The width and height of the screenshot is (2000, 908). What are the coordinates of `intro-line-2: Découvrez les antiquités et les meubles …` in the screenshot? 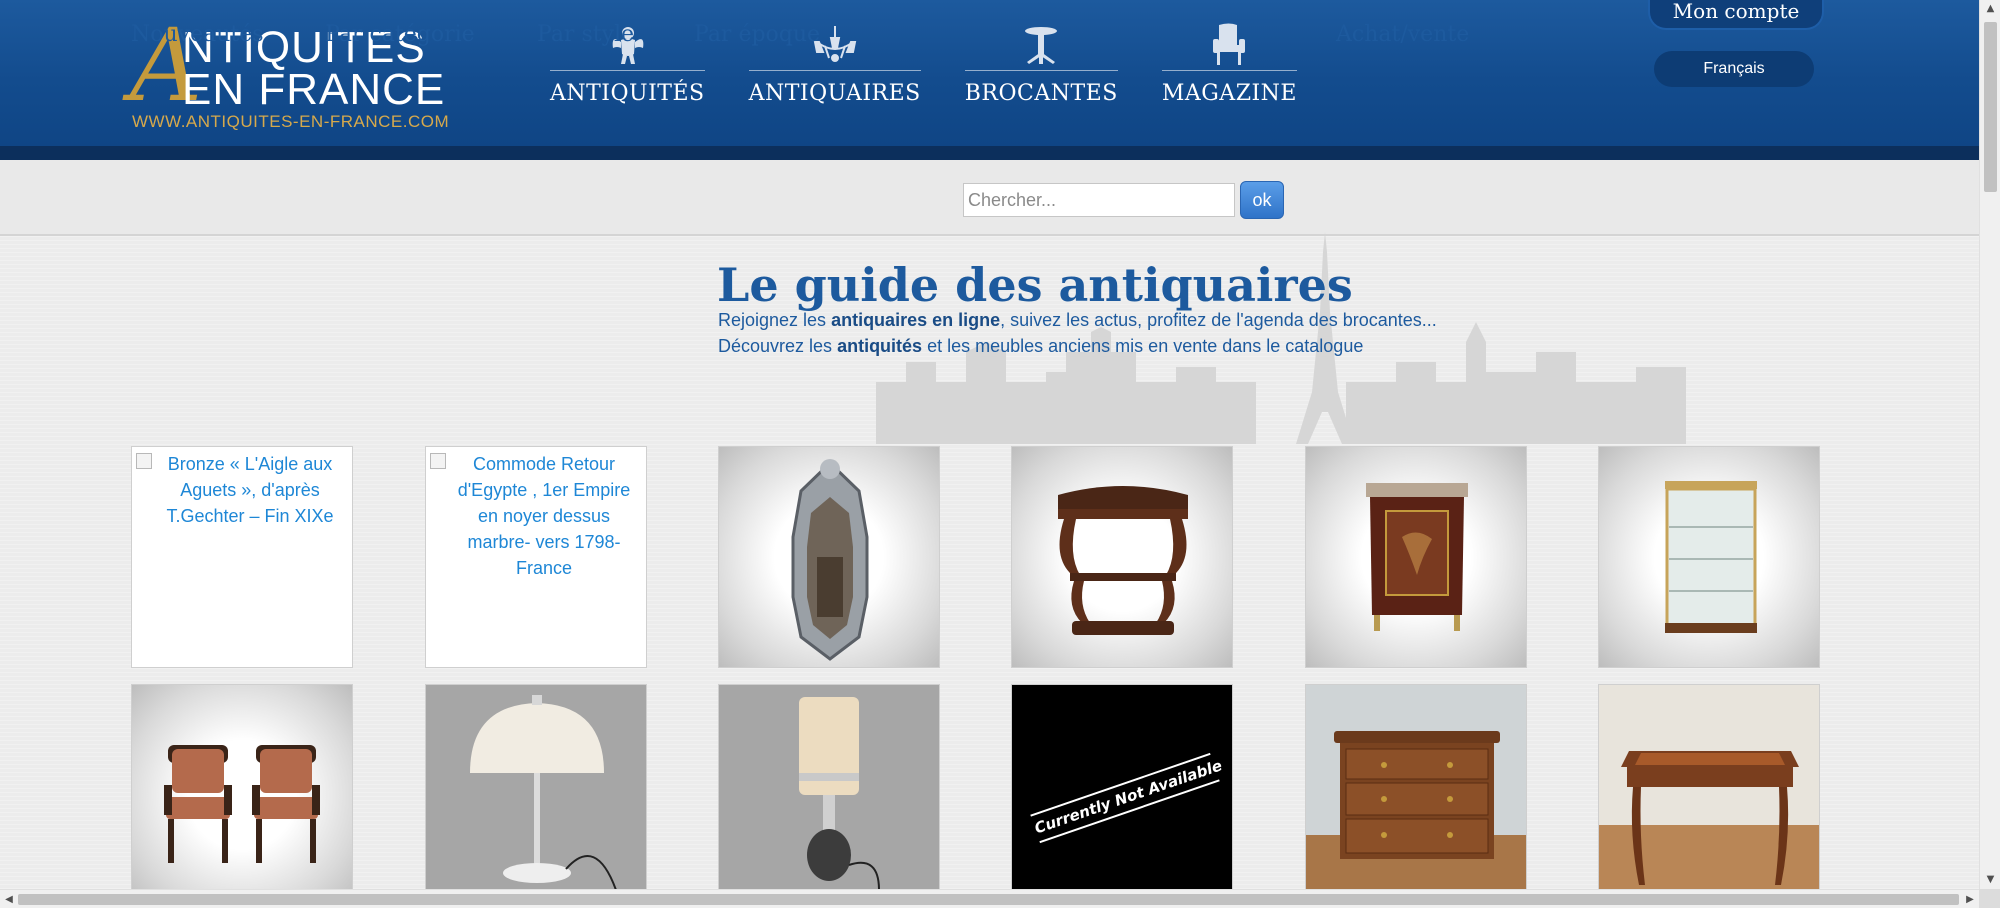 It's located at (1040, 346).